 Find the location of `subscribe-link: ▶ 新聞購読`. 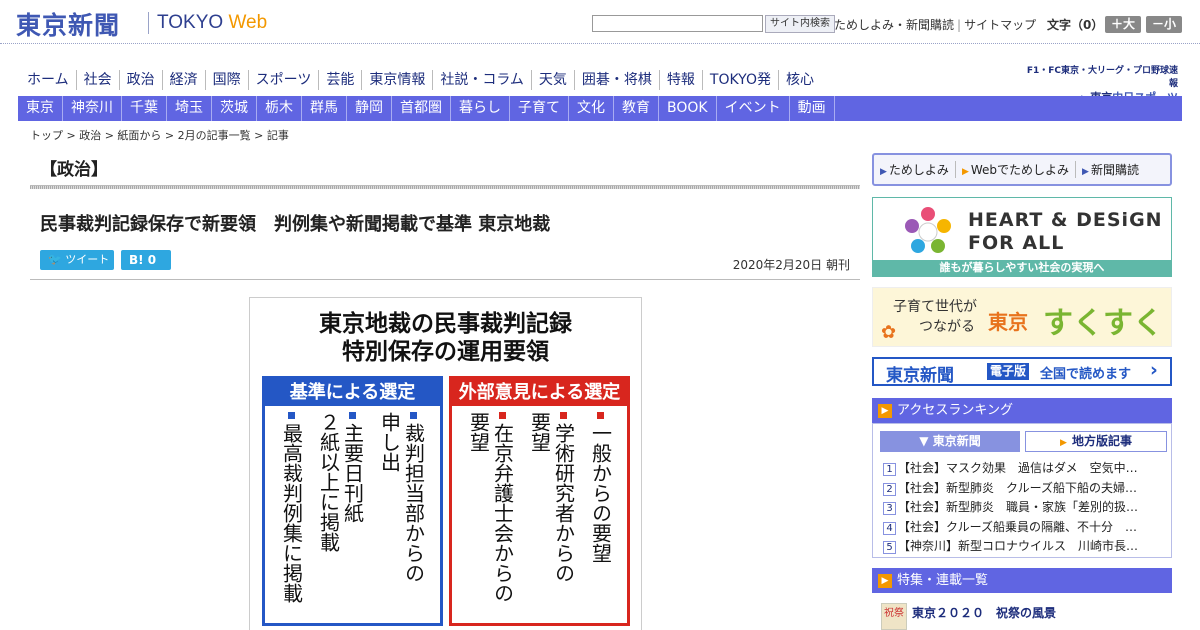

subscribe-link: ▶ 新聞購読 is located at coordinates (1110, 169).